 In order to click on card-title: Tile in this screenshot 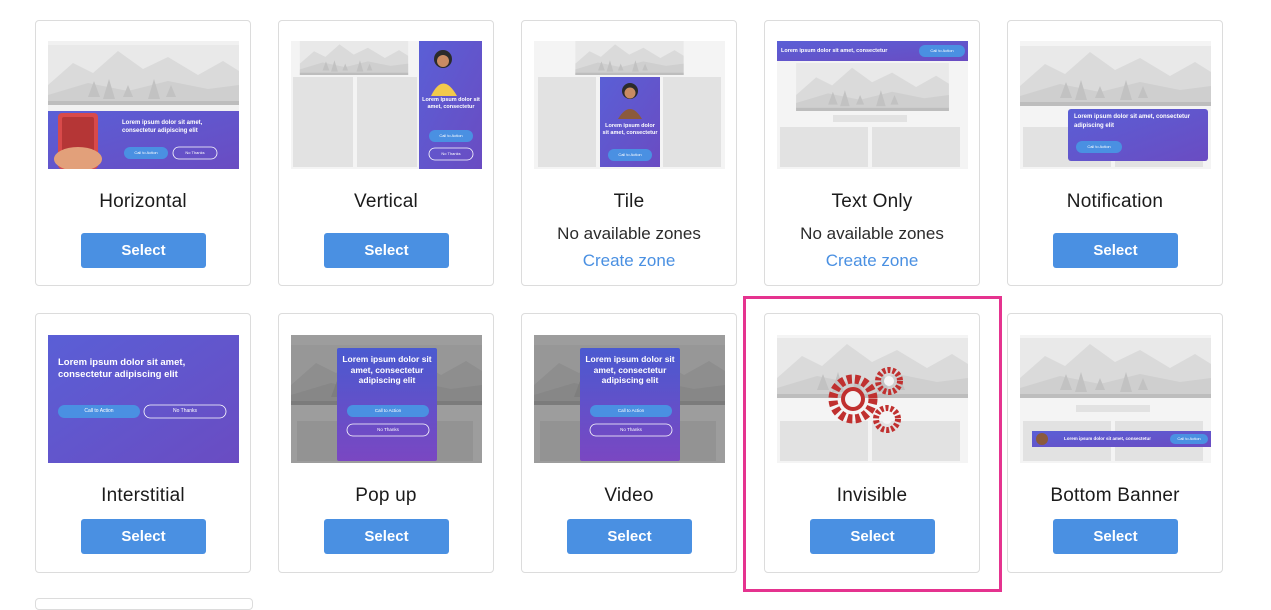, I will do `click(629, 201)`.